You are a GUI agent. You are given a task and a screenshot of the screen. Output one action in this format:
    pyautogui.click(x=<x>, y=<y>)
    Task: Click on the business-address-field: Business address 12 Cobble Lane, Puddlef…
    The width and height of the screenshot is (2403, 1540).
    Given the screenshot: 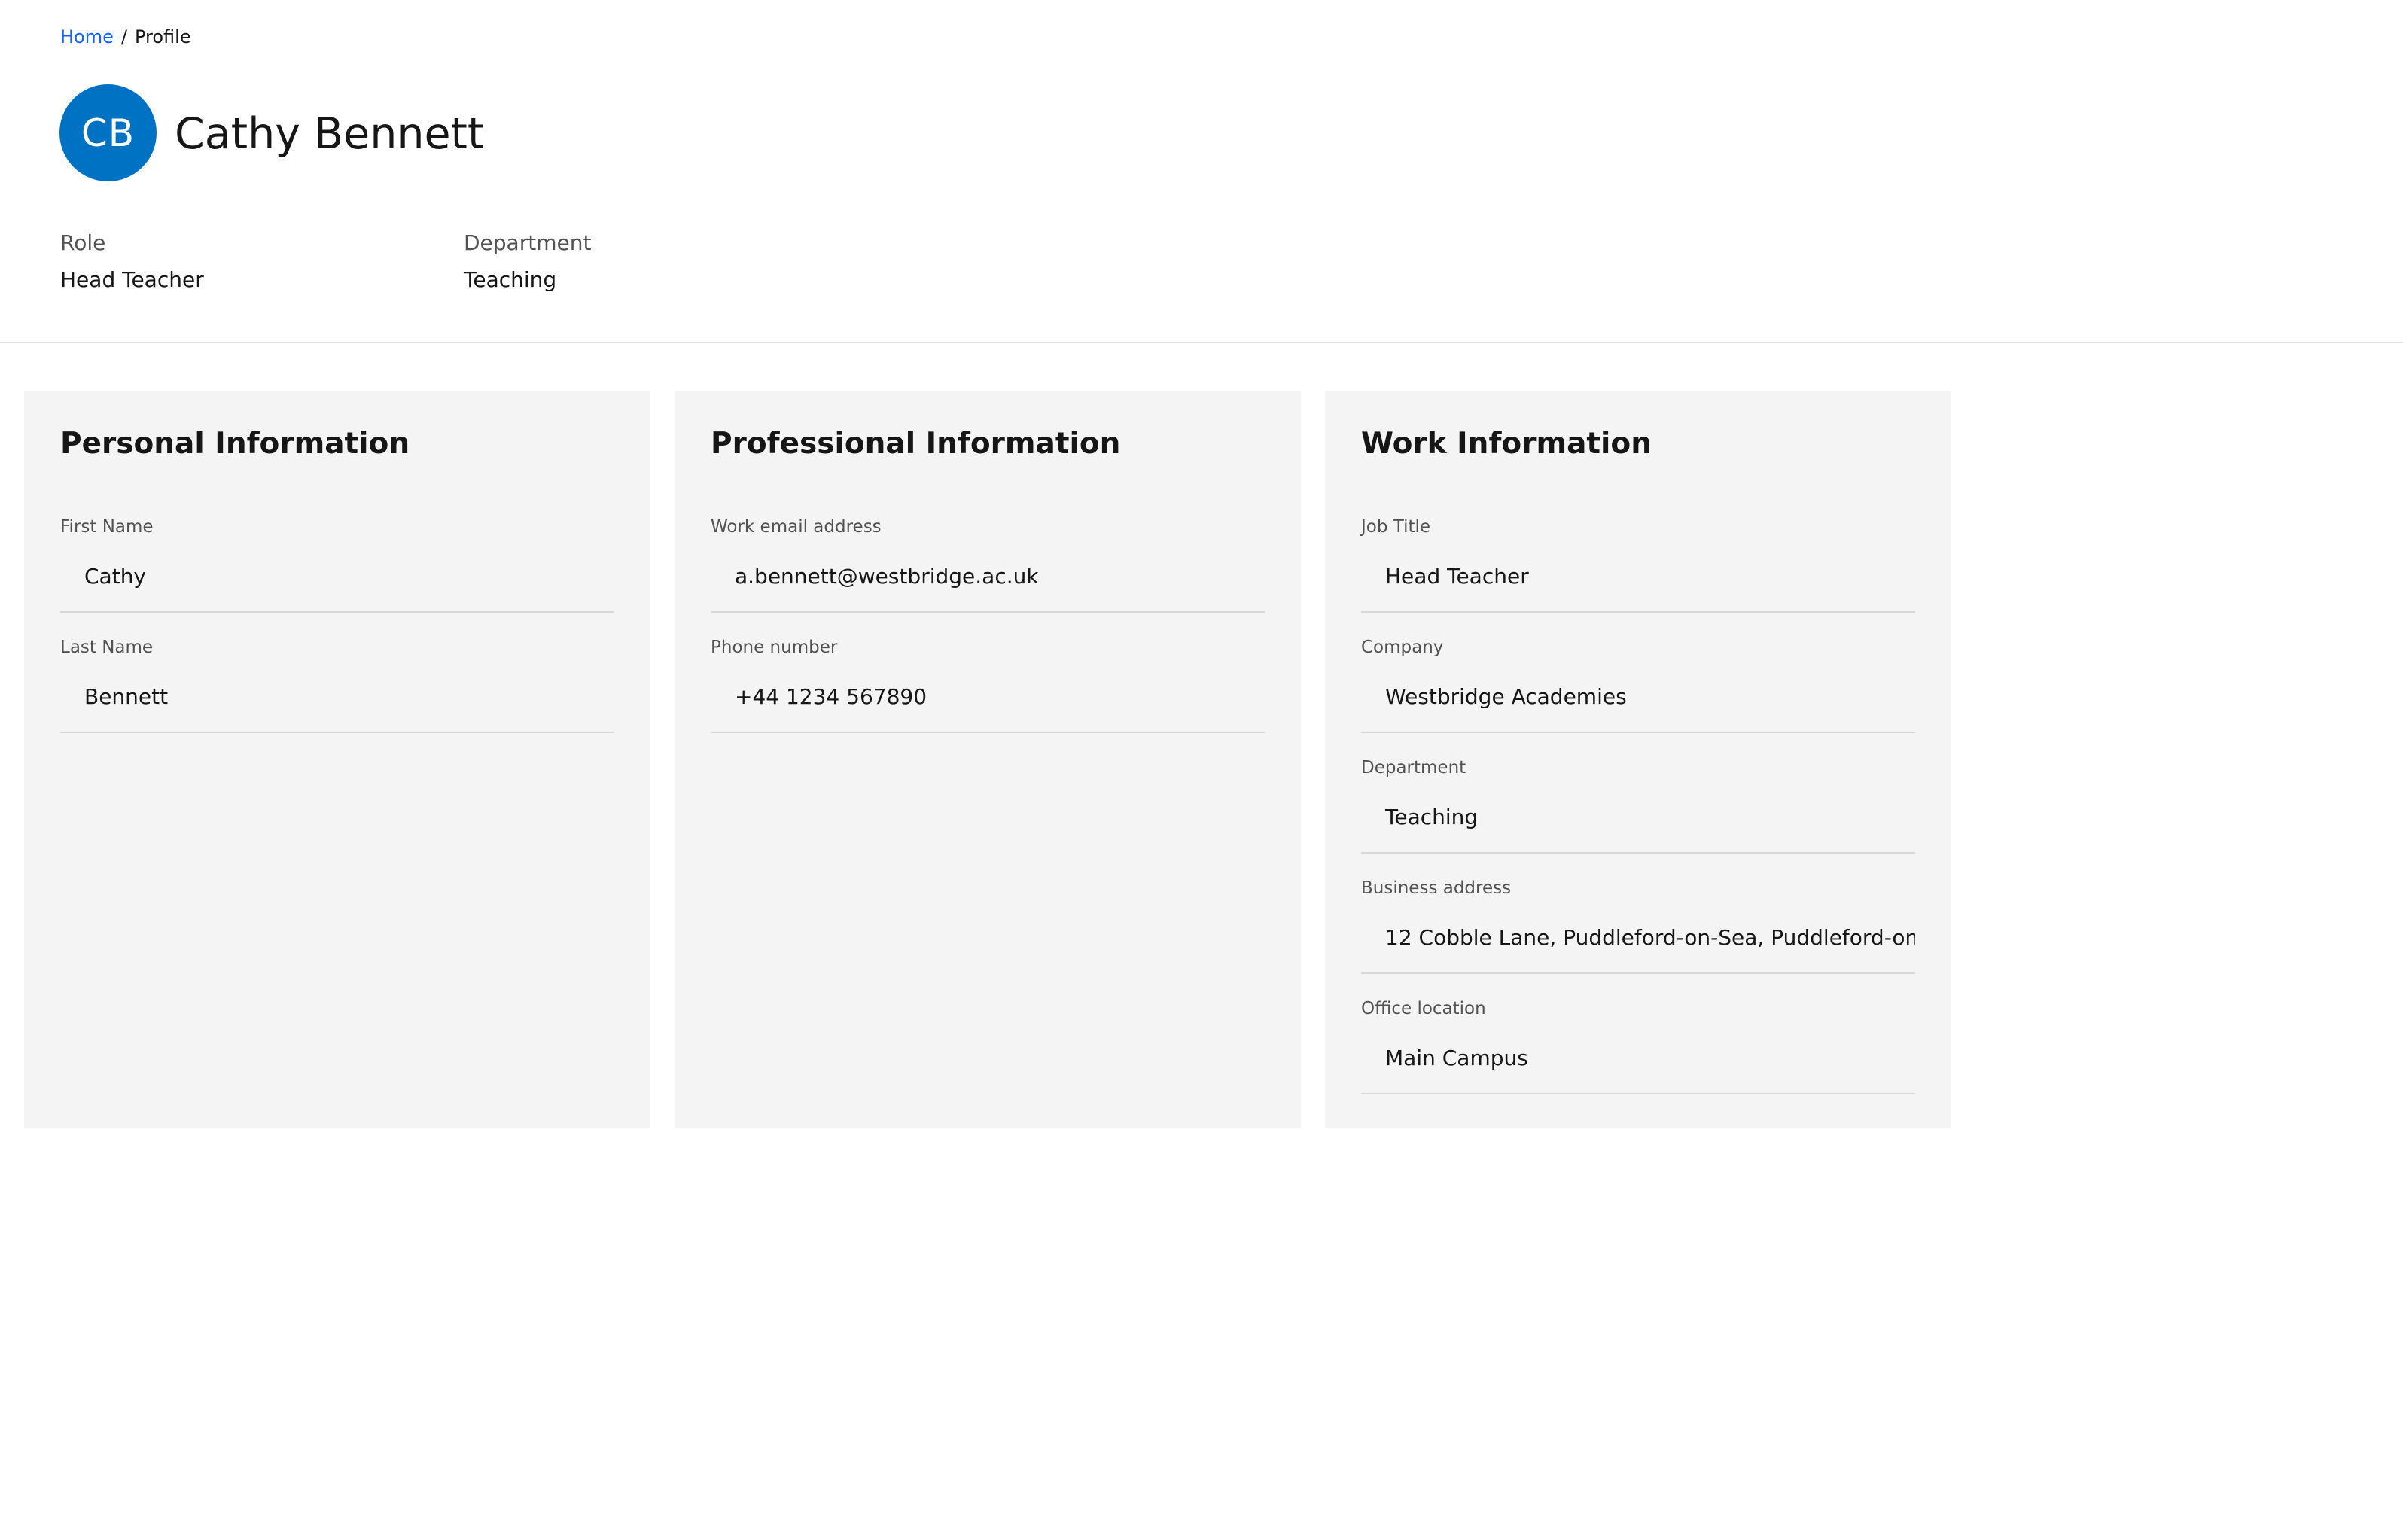 What is the action you would take?
    pyautogui.click(x=1638, y=925)
    